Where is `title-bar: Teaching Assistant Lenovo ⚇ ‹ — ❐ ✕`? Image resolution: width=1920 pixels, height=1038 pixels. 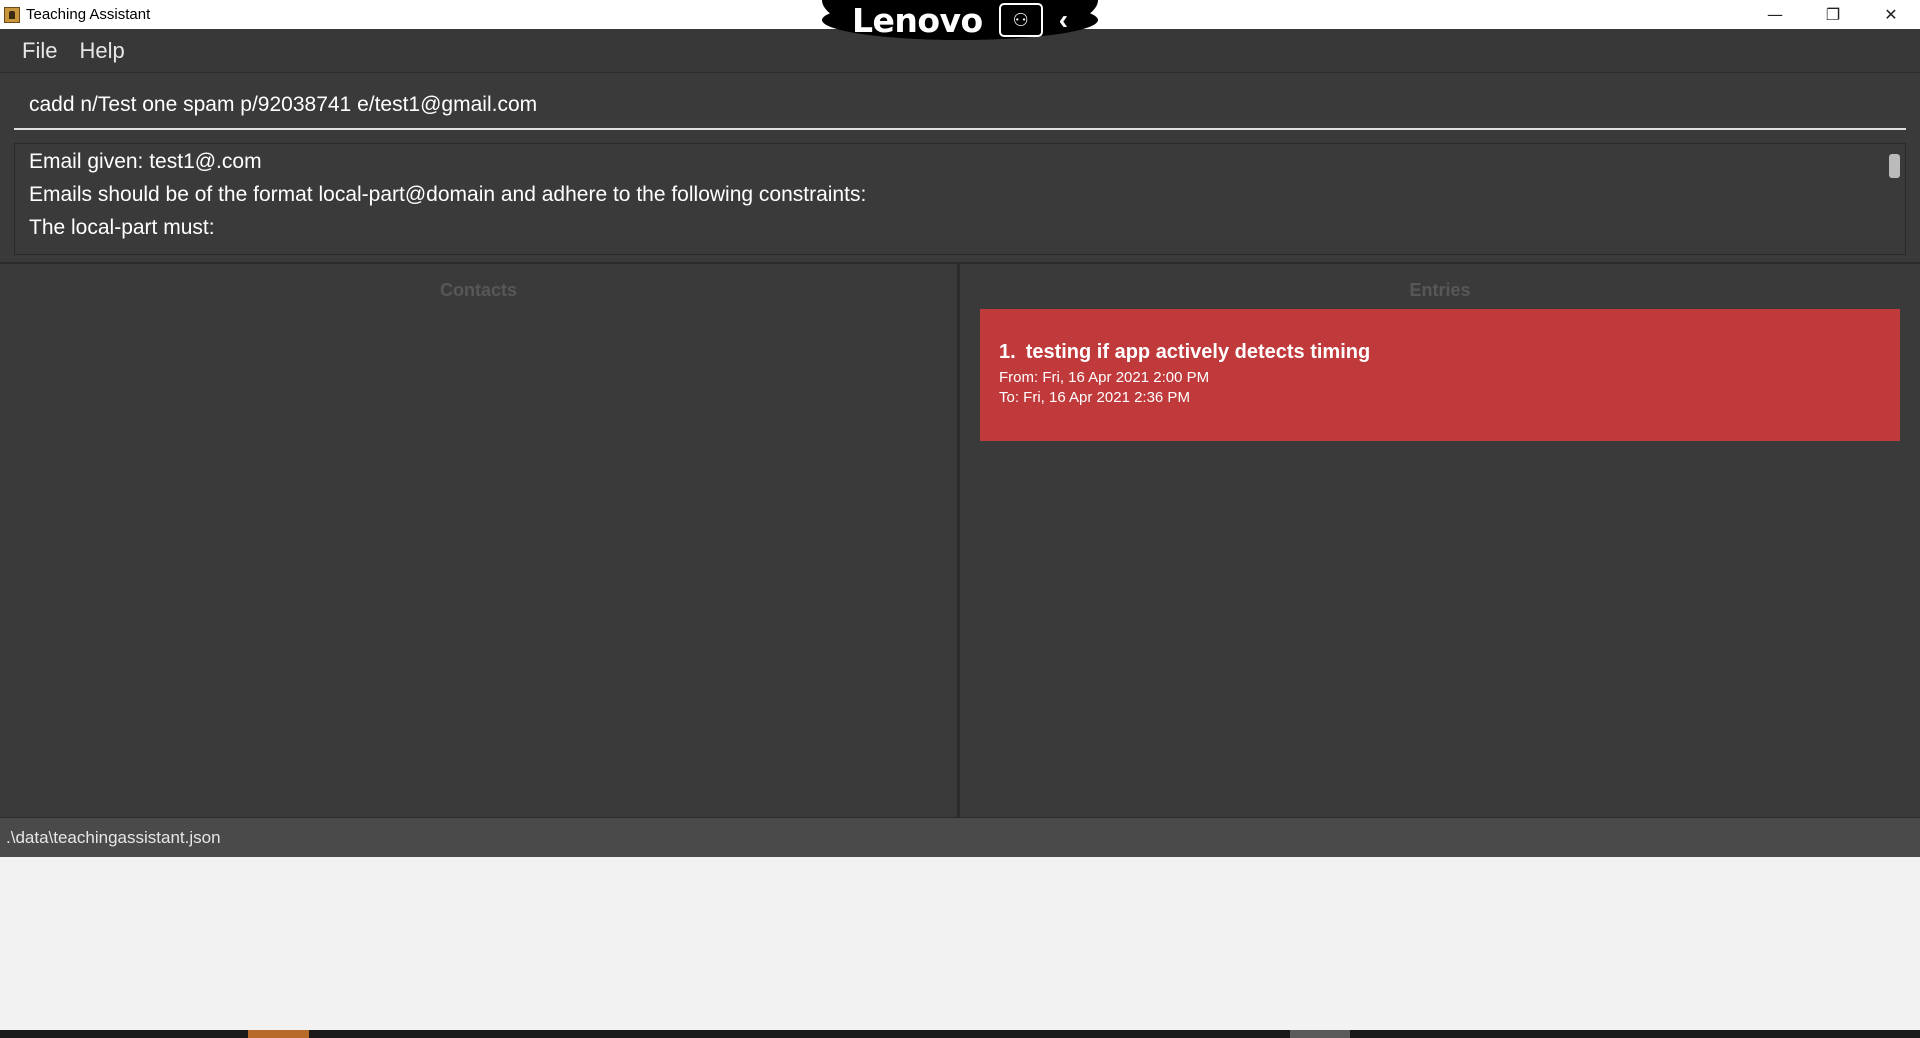 title-bar: Teaching Assistant Lenovo ⚇ ‹ — ❐ ✕ is located at coordinates (960, 20).